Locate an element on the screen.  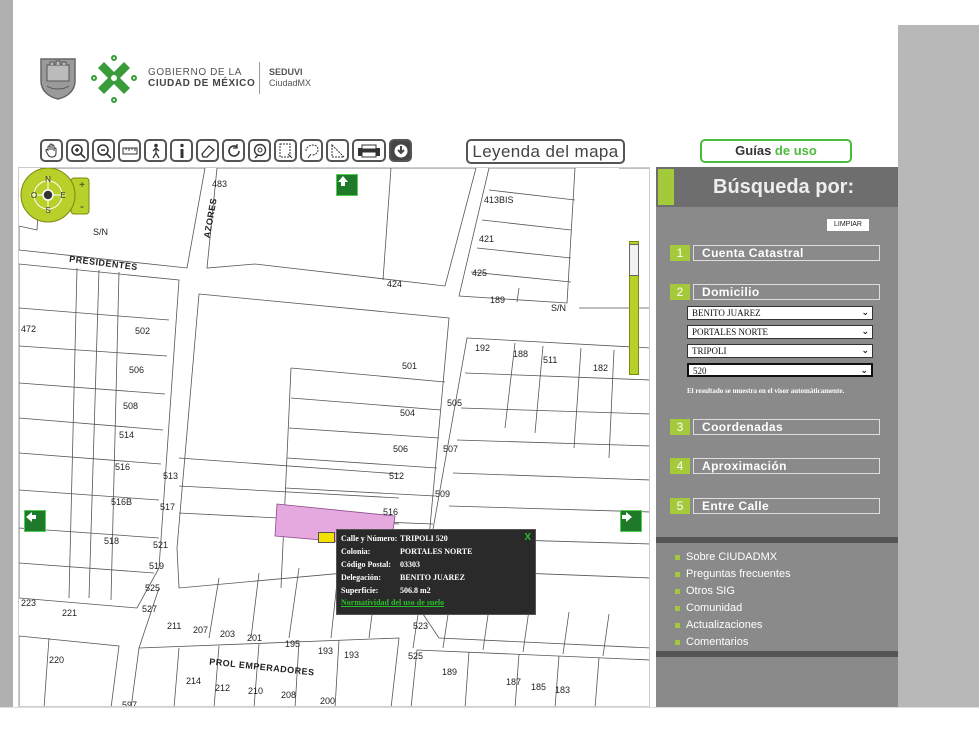
popup-value: 506.8 m2 is located at coordinates (415, 590).